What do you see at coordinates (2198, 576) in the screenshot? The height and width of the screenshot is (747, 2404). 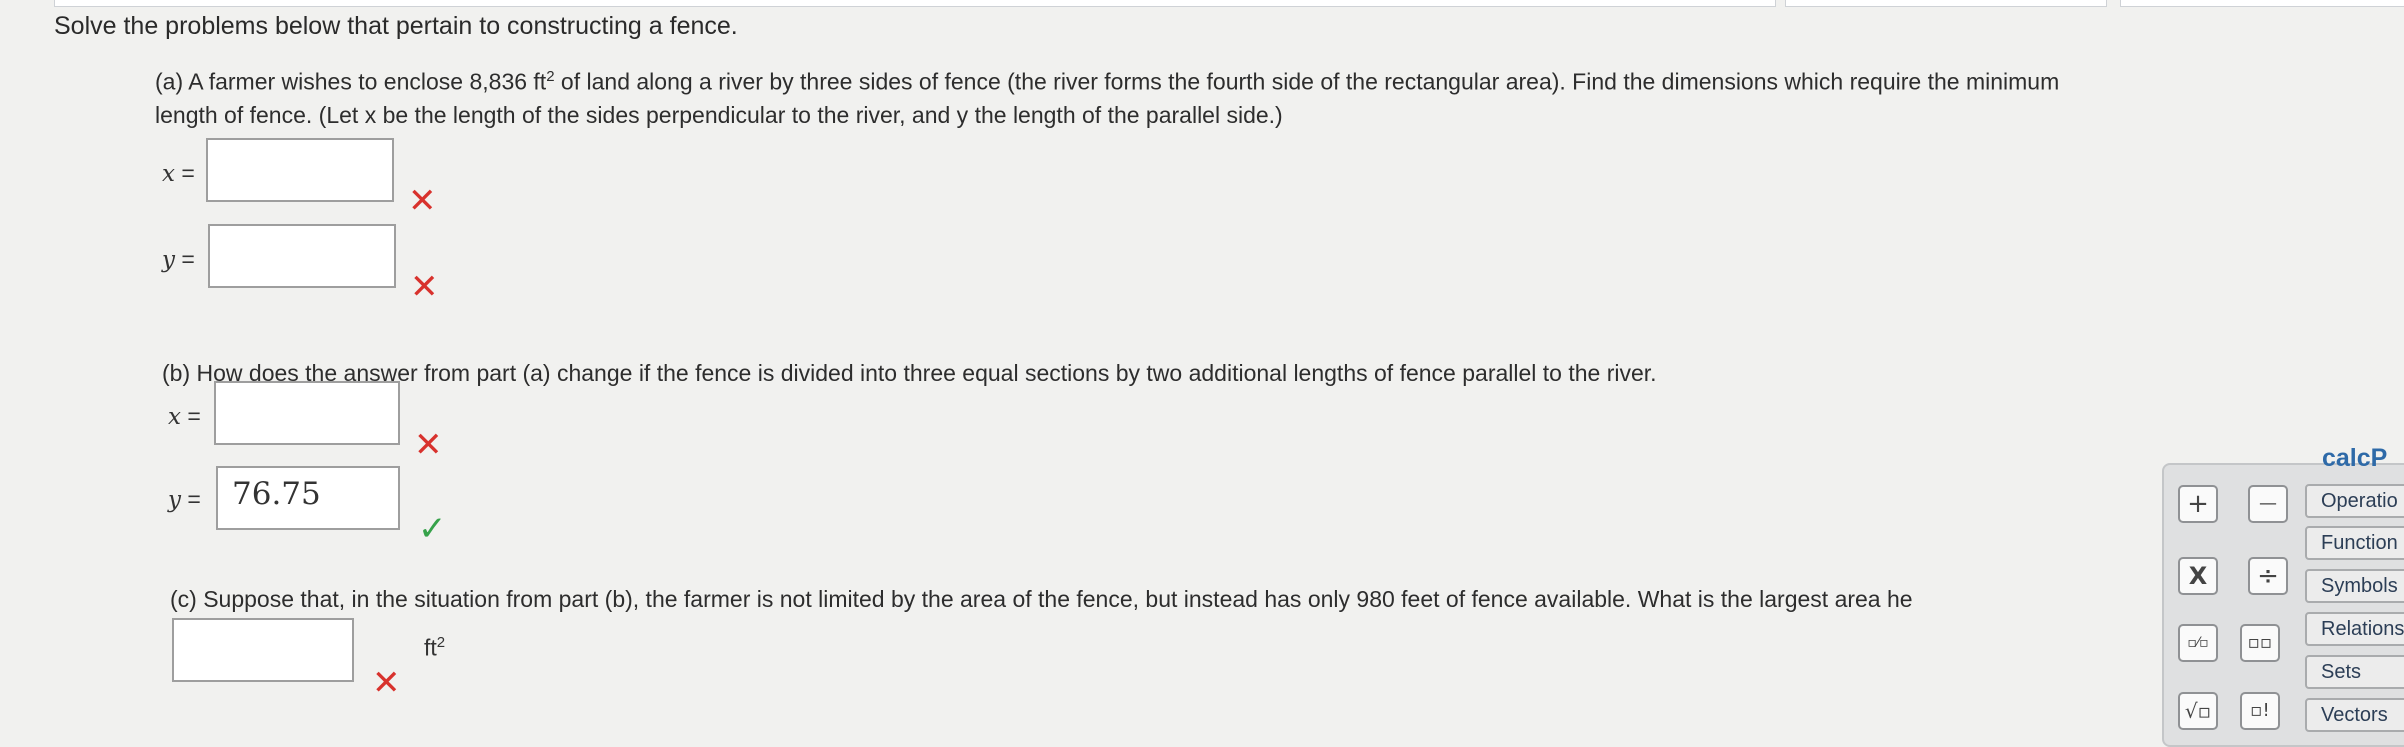 I see `multiply-key: X` at bounding box center [2198, 576].